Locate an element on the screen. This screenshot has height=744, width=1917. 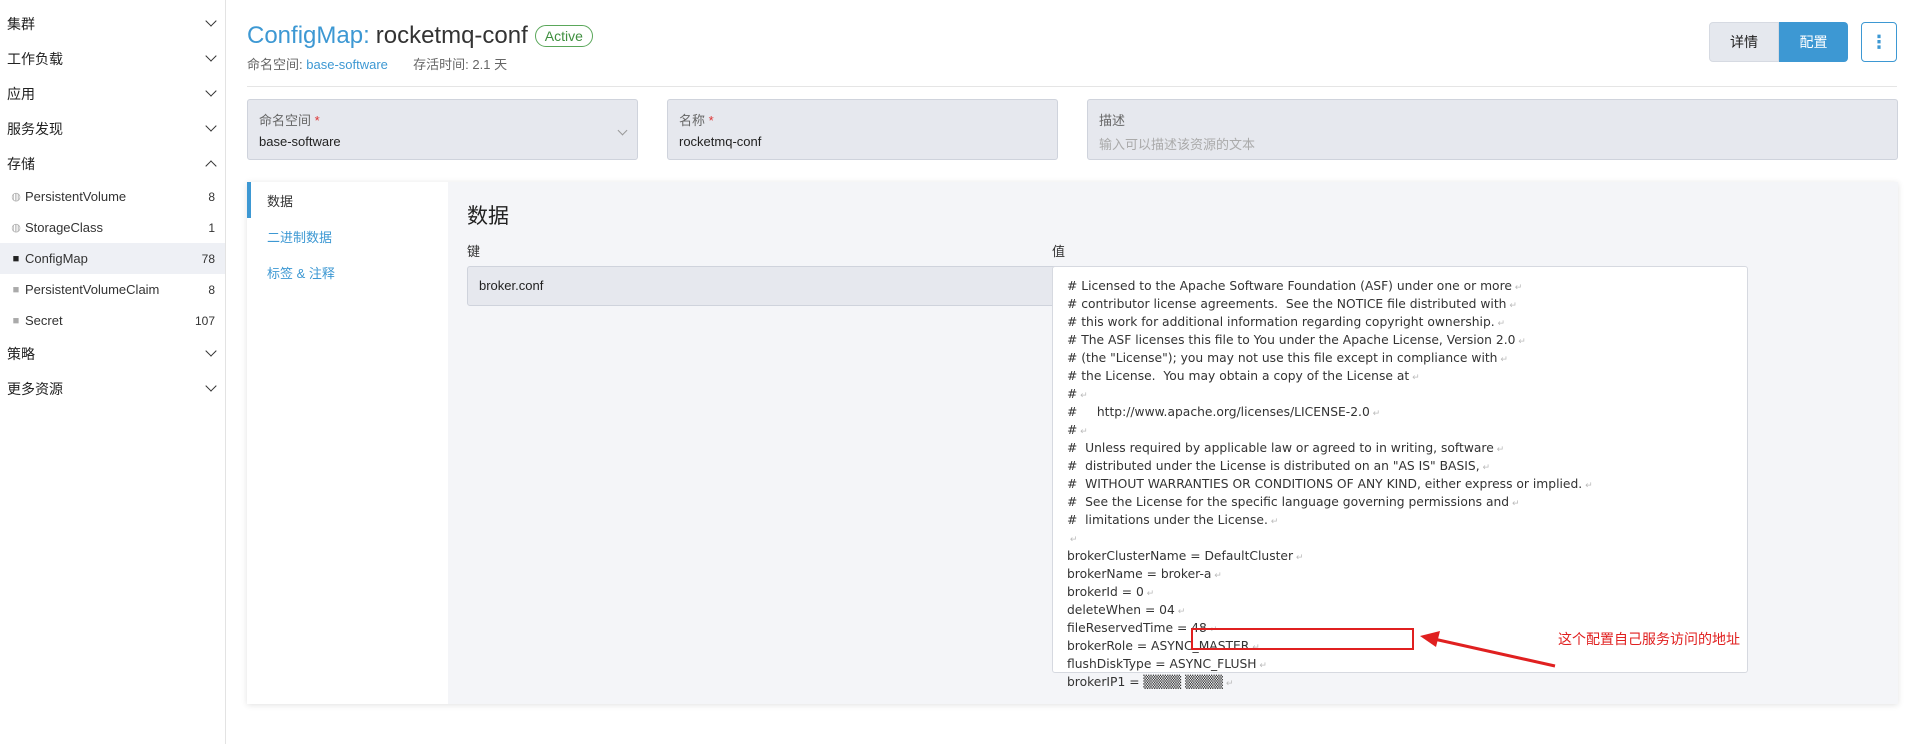
sidebar-item-secret: ■ Secret 107 is located at coordinates (112, 320).